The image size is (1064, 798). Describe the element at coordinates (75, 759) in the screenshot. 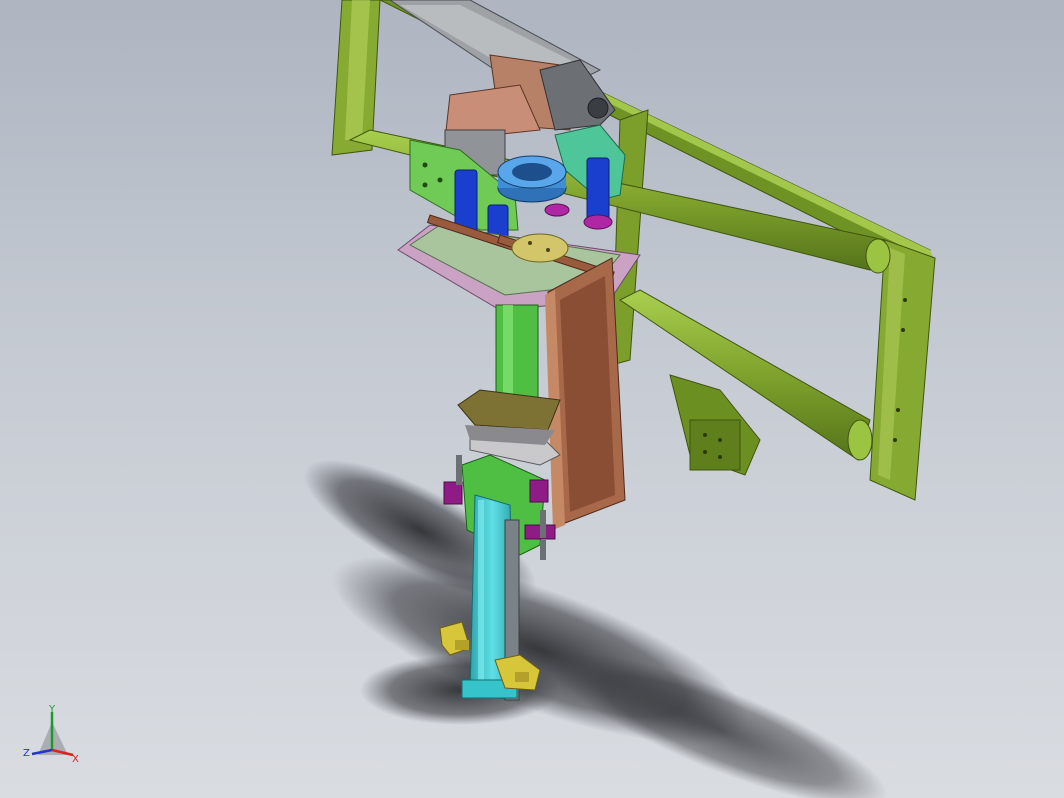

I see `x-axis-label: X` at that location.